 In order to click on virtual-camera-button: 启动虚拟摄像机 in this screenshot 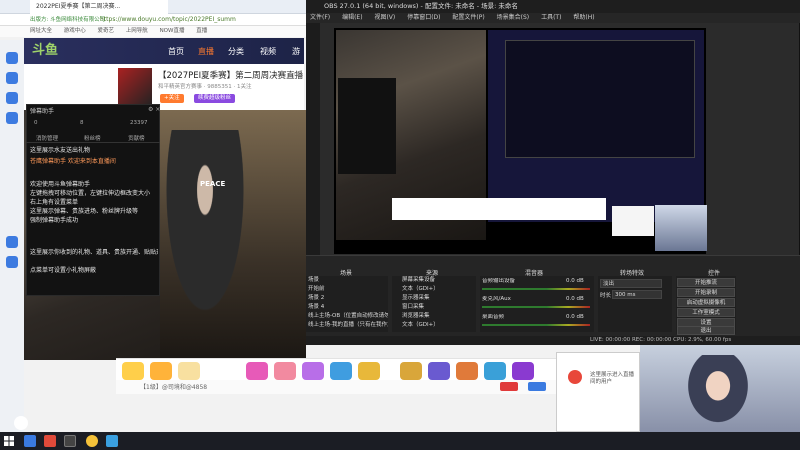, I will do `click(706, 302)`.